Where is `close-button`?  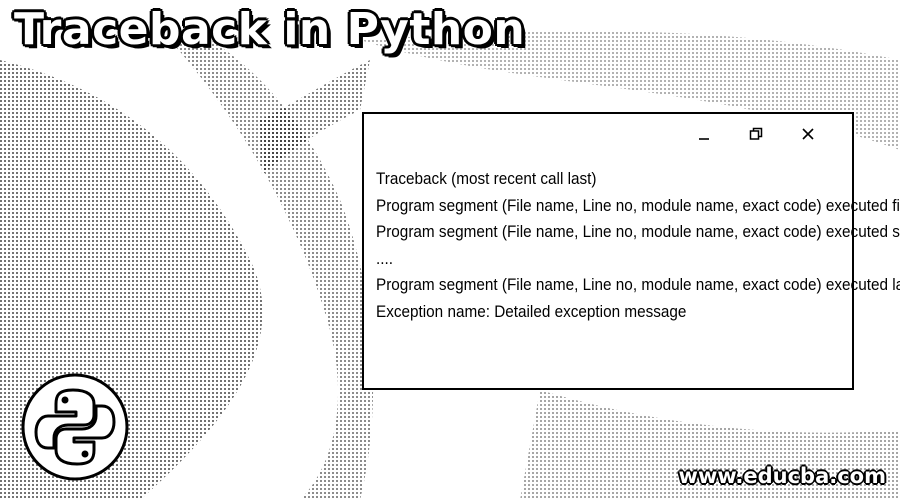 close-button is located at coordinates (808, 134).